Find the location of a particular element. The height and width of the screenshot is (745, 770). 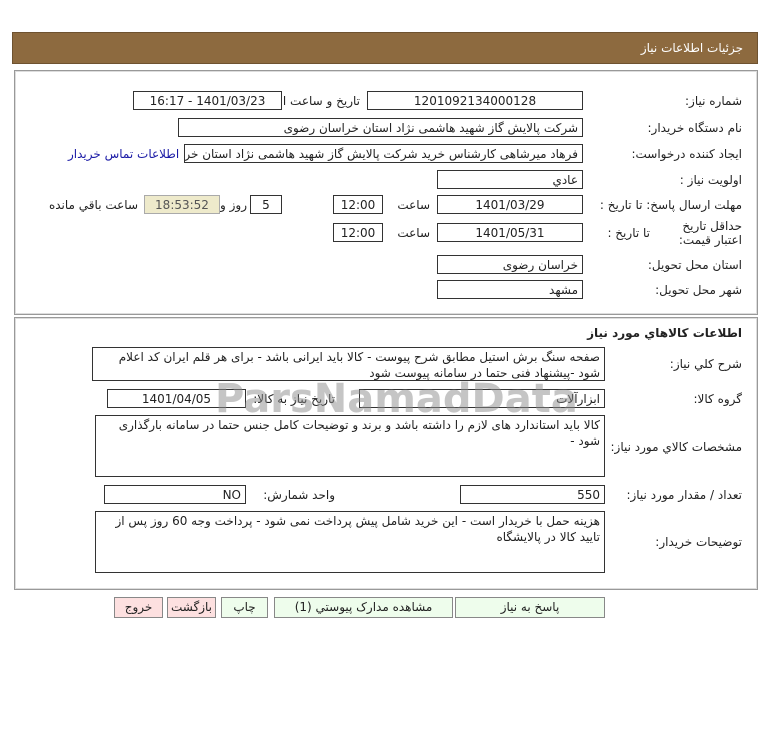

specs-label: مشخصات کالاي مورد نیاز: is located at coordinates (676, 447).